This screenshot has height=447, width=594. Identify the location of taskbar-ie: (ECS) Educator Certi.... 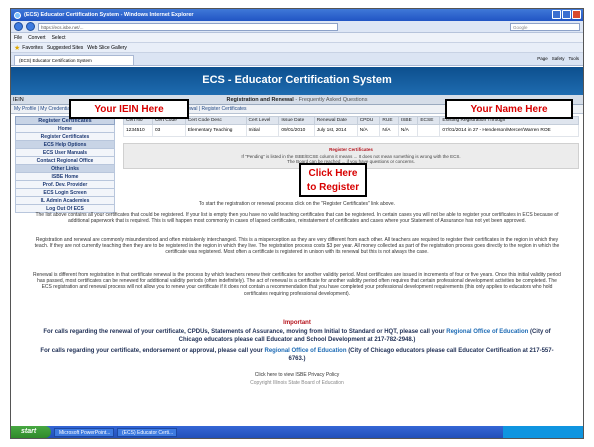
(147, 432).